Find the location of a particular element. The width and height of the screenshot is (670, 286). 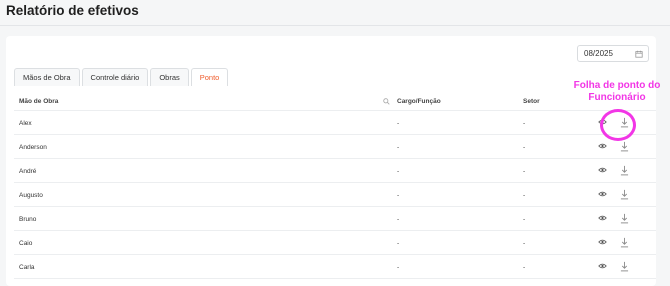

title-divider is located at coordinates (335, 25).